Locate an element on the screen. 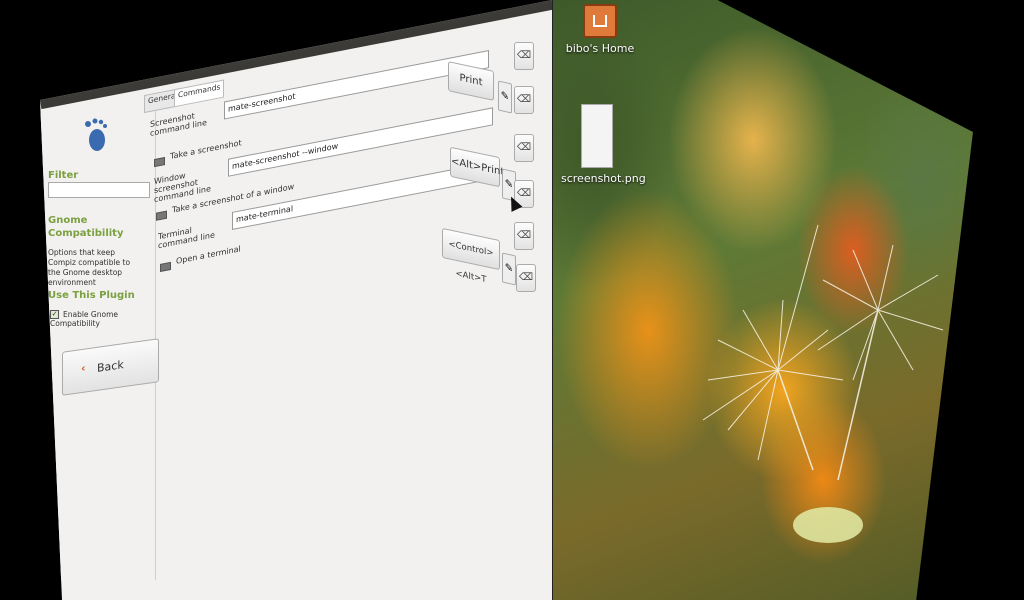 The height and width of the screenshot is (600, 1024). checkbox-checked-icon: ✓ is located at coordinates (54, 314).